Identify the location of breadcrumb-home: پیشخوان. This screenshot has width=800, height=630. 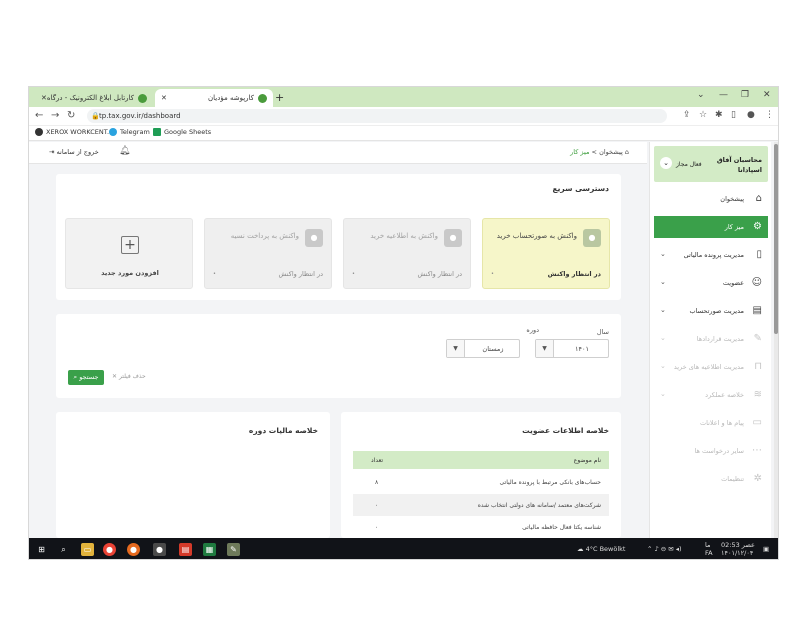
(611, 152).